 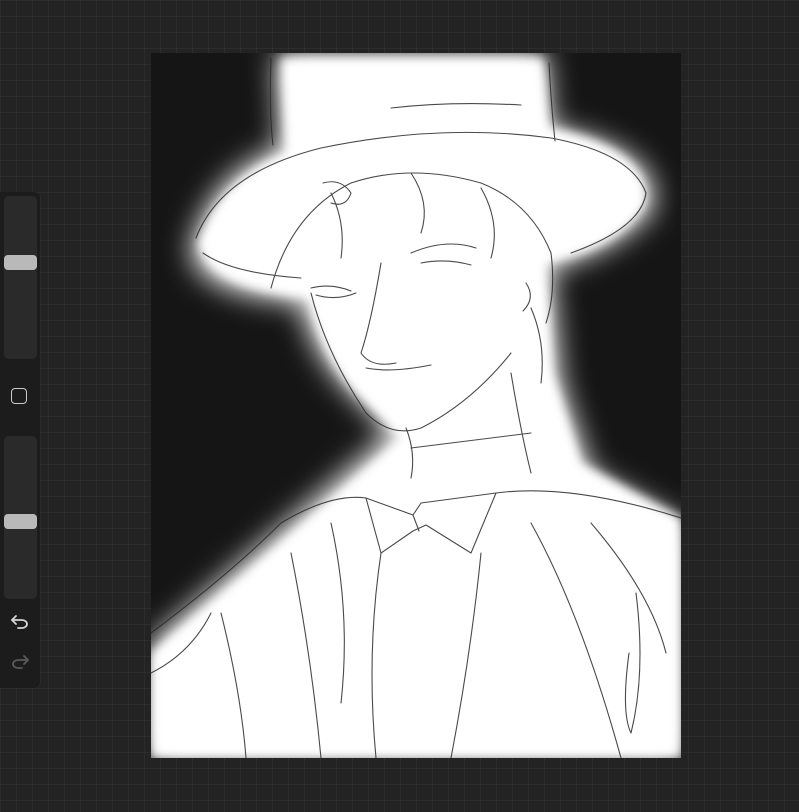 I want to click on redo-button, so click(x=20, y=662).